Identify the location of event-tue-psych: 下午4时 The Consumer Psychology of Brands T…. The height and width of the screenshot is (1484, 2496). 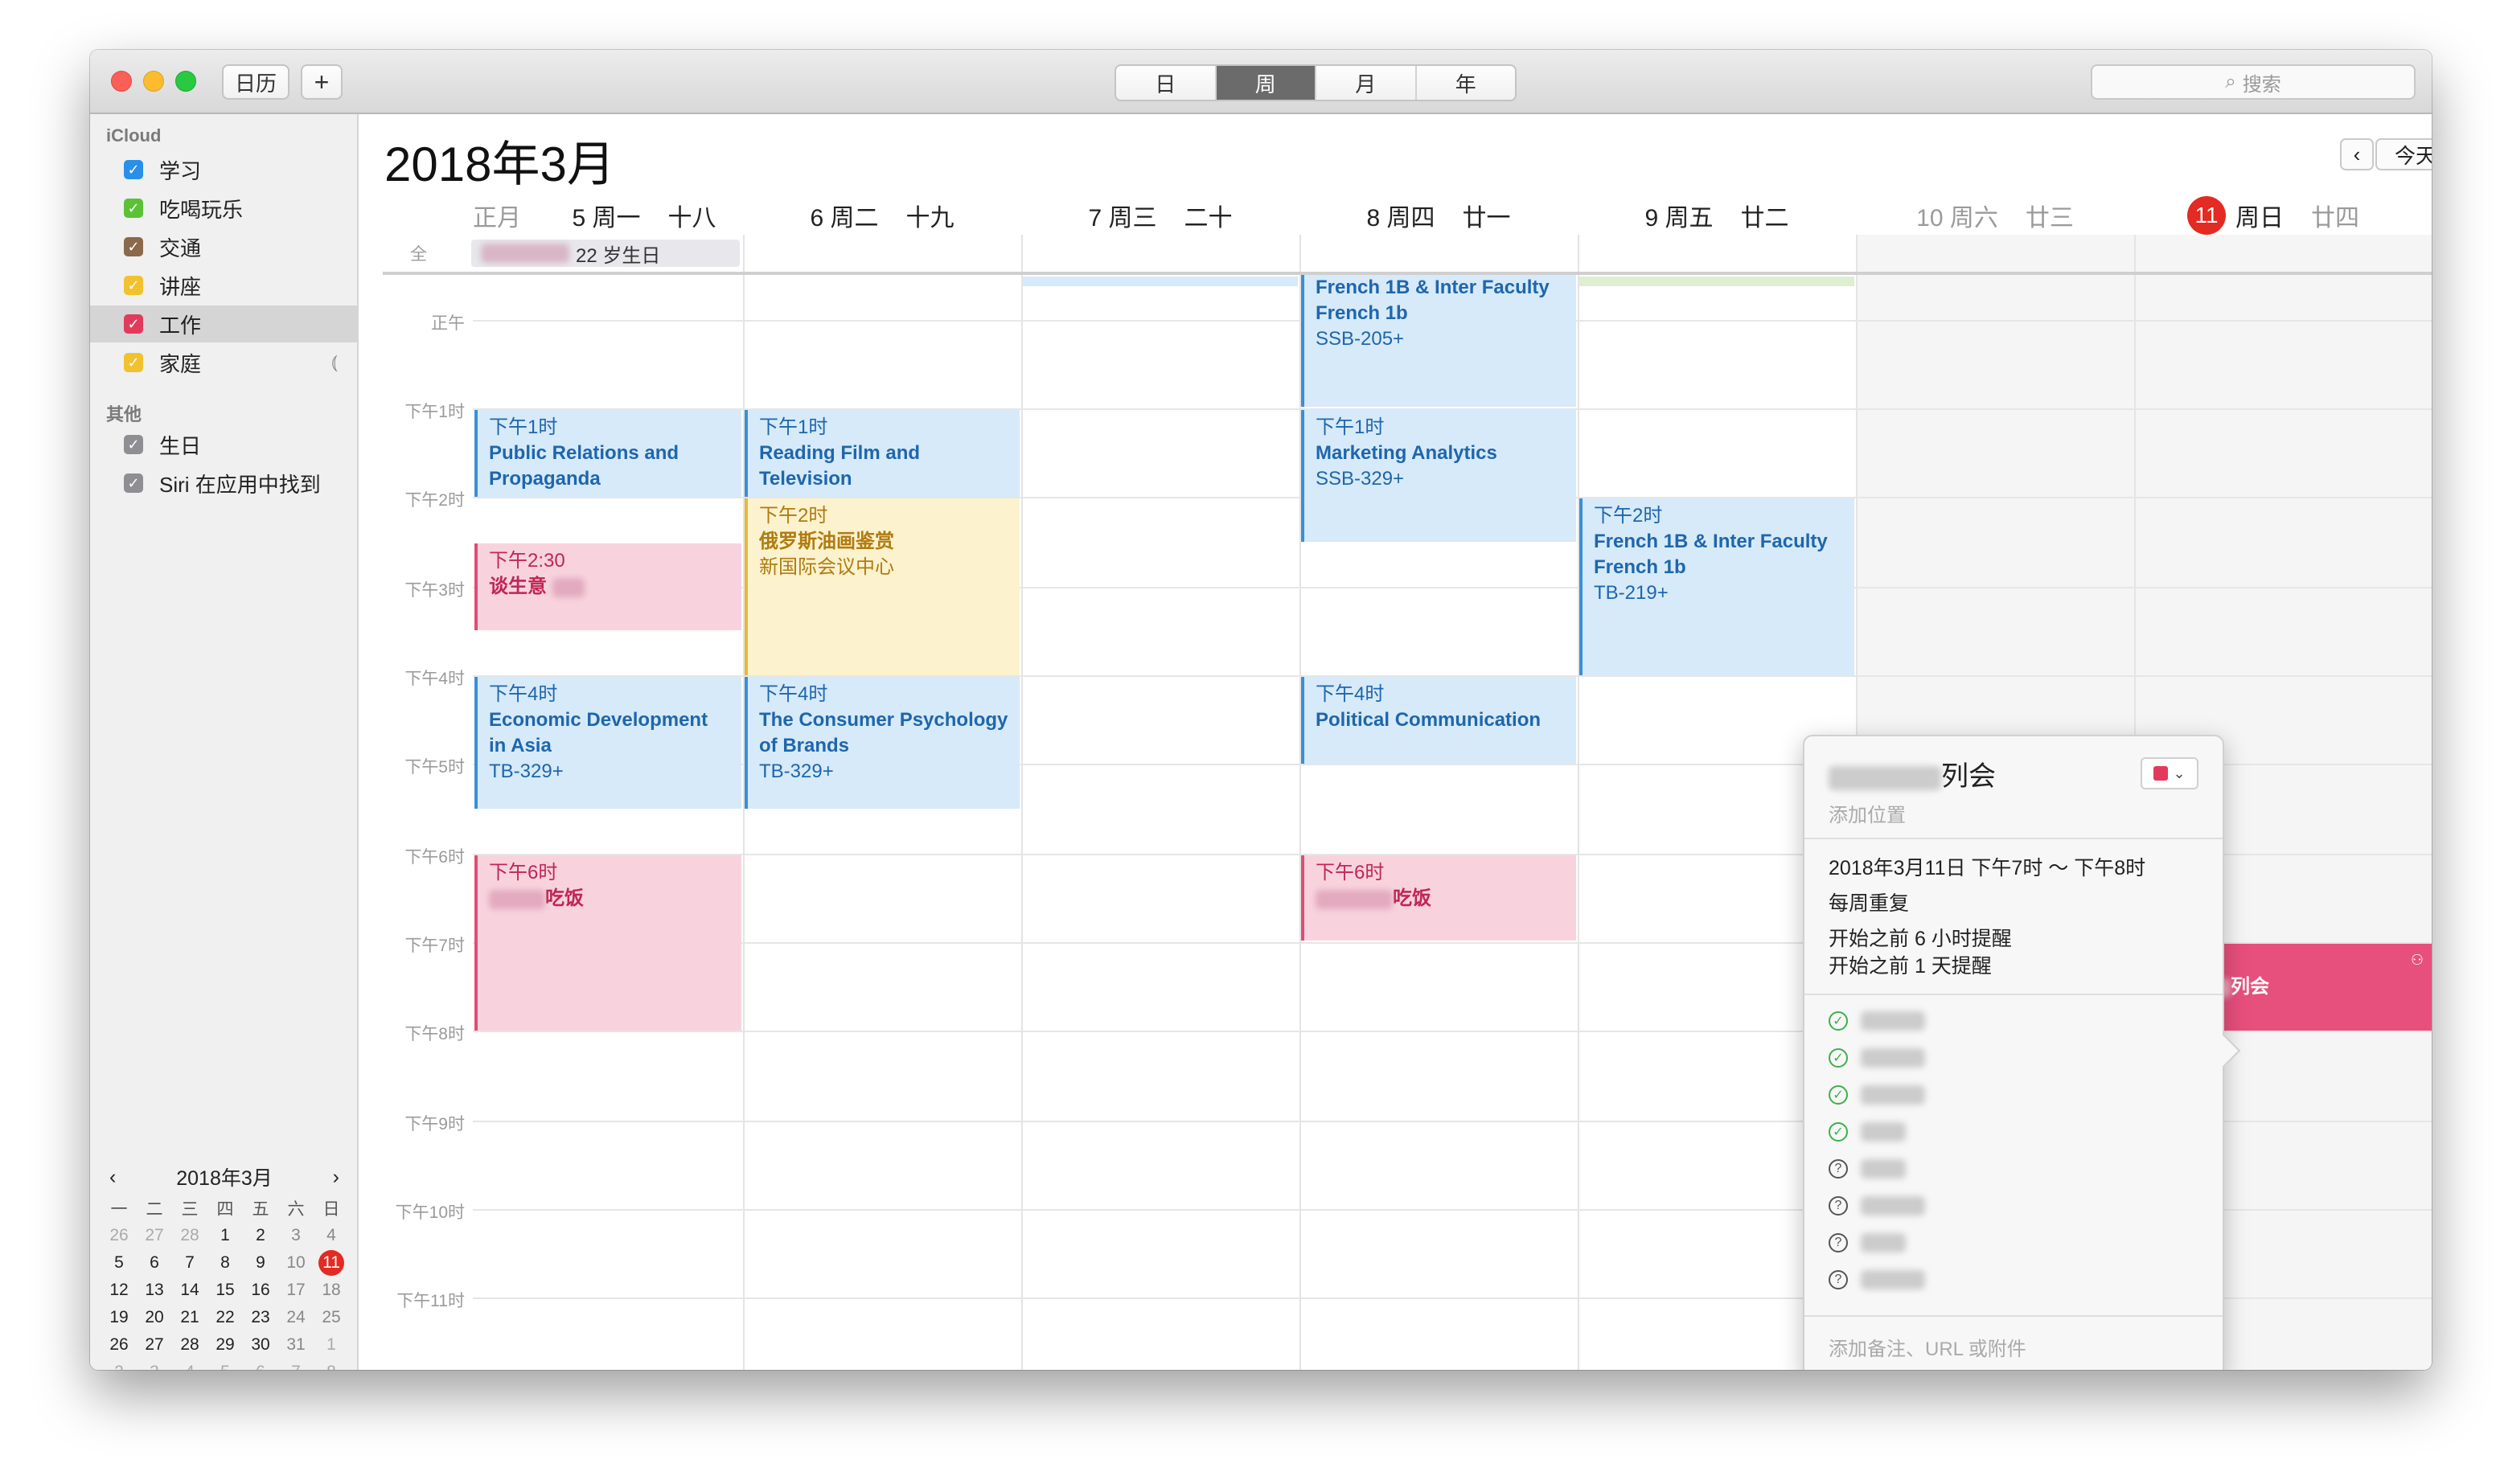
(882, 743).